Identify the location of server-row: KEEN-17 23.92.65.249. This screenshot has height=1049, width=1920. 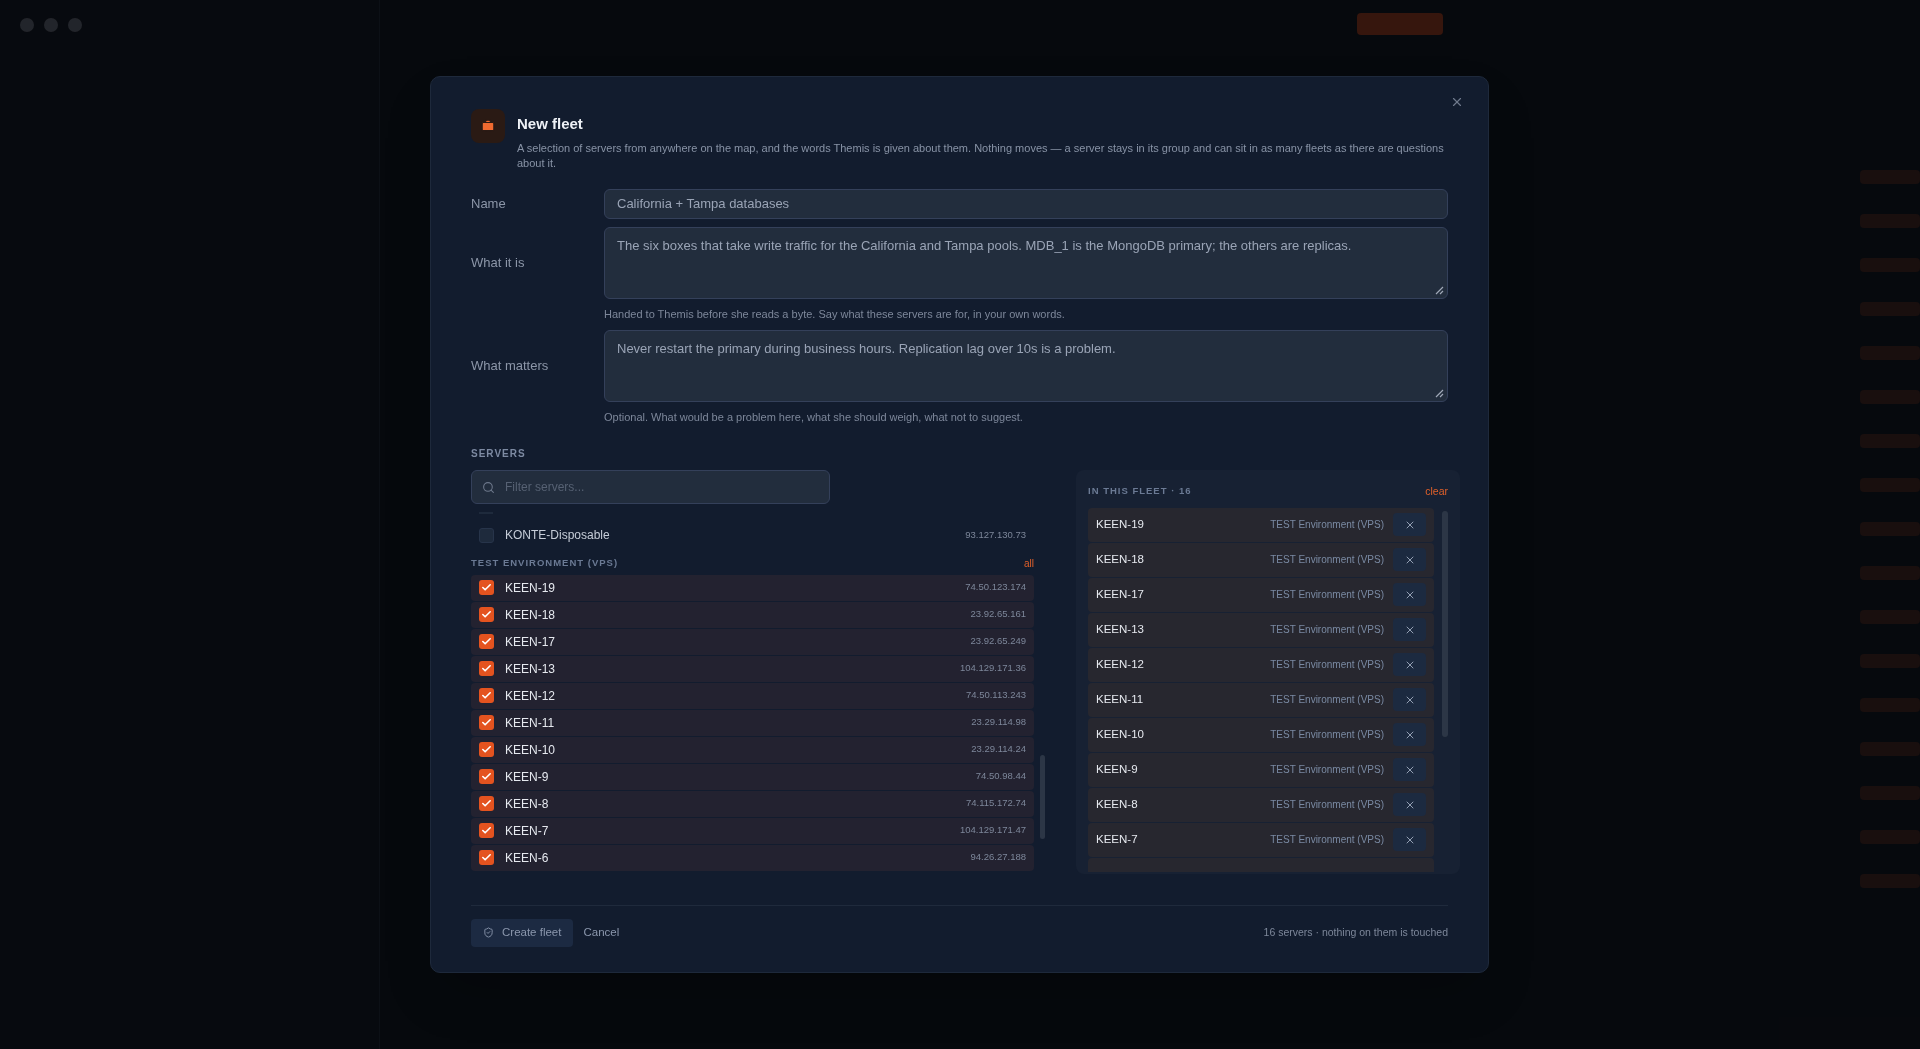
(752, 641).